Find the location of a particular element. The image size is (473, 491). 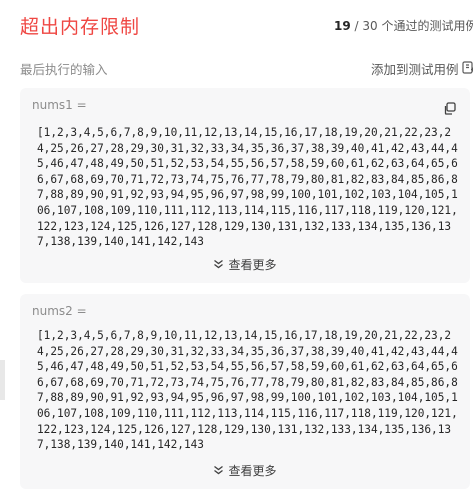

input-name-label: nums2 = is located at coordinates (59, 311).